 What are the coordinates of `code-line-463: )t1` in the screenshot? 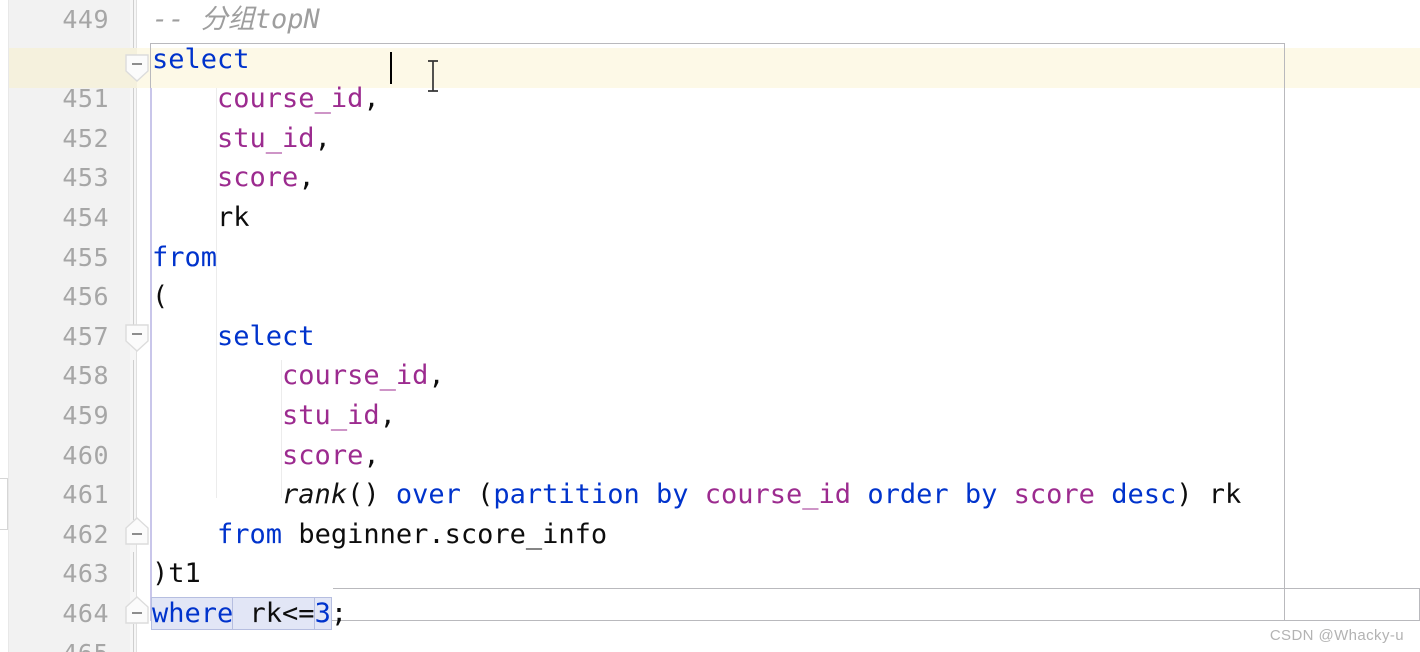 It's located at (778, 574).